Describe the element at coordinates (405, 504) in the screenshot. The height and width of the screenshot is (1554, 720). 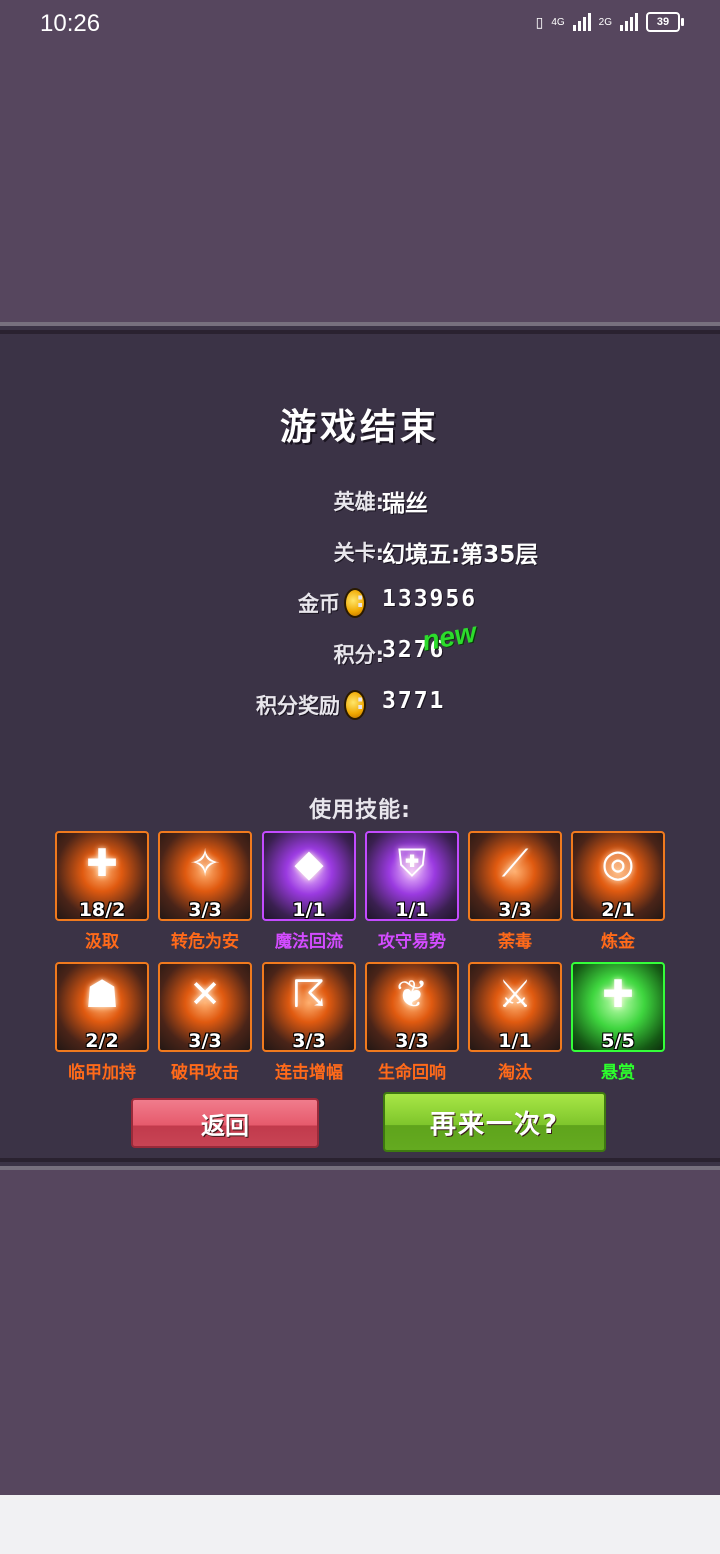
I see `hero-value: 瑞丝` at that location.